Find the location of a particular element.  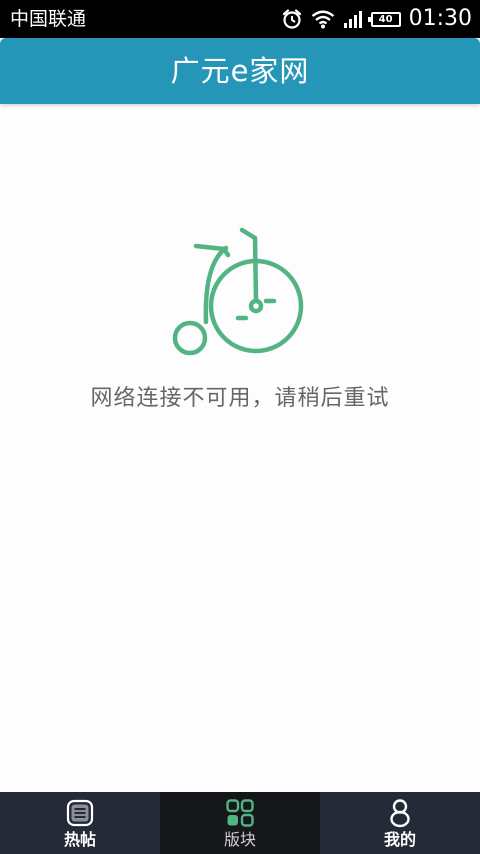

tab-sections: 版块 is located at coordinates (240, 823).